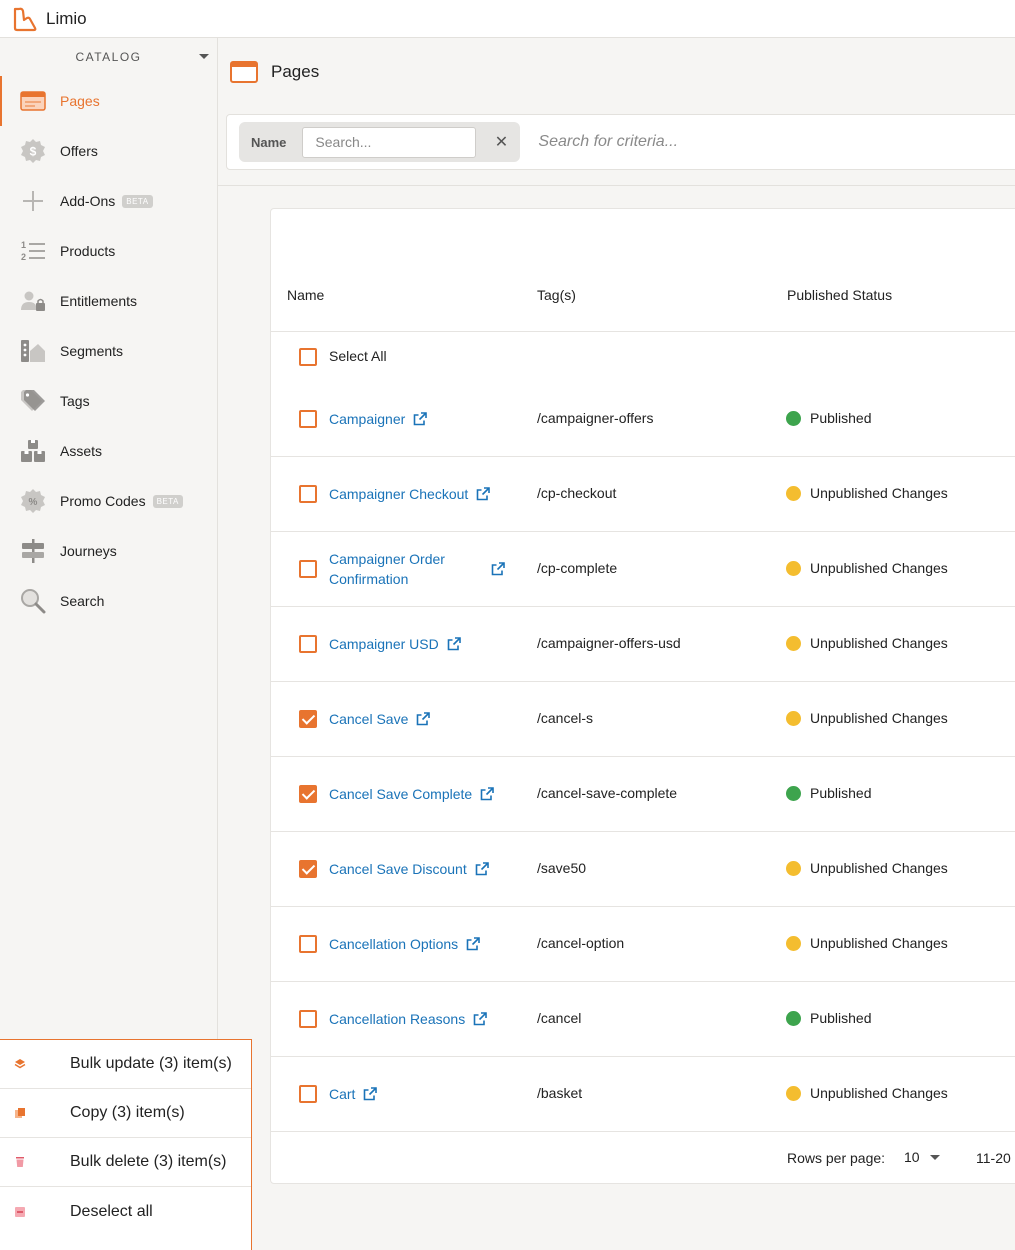 Image resolution: width=1015 pixels, height=1250 pixels. I want to click on page-name-link: Campaigner Checkout, so click(398, 494).